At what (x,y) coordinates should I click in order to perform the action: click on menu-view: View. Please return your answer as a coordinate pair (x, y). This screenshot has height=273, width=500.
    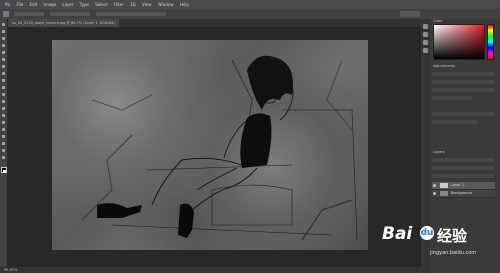
    Looking at the image, I should click on (147, 4).